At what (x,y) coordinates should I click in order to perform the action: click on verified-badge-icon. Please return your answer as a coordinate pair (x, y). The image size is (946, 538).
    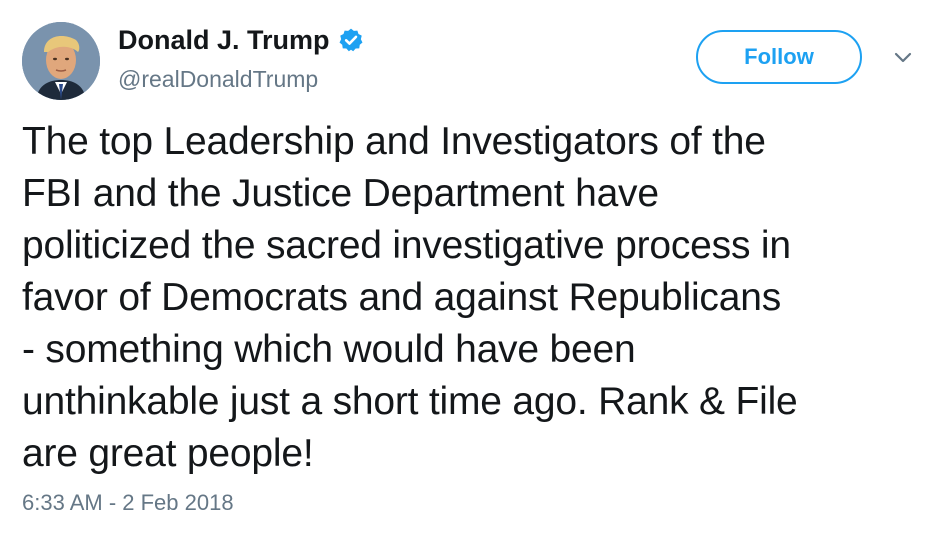
    Looking at the image, I should click on (351, 40).